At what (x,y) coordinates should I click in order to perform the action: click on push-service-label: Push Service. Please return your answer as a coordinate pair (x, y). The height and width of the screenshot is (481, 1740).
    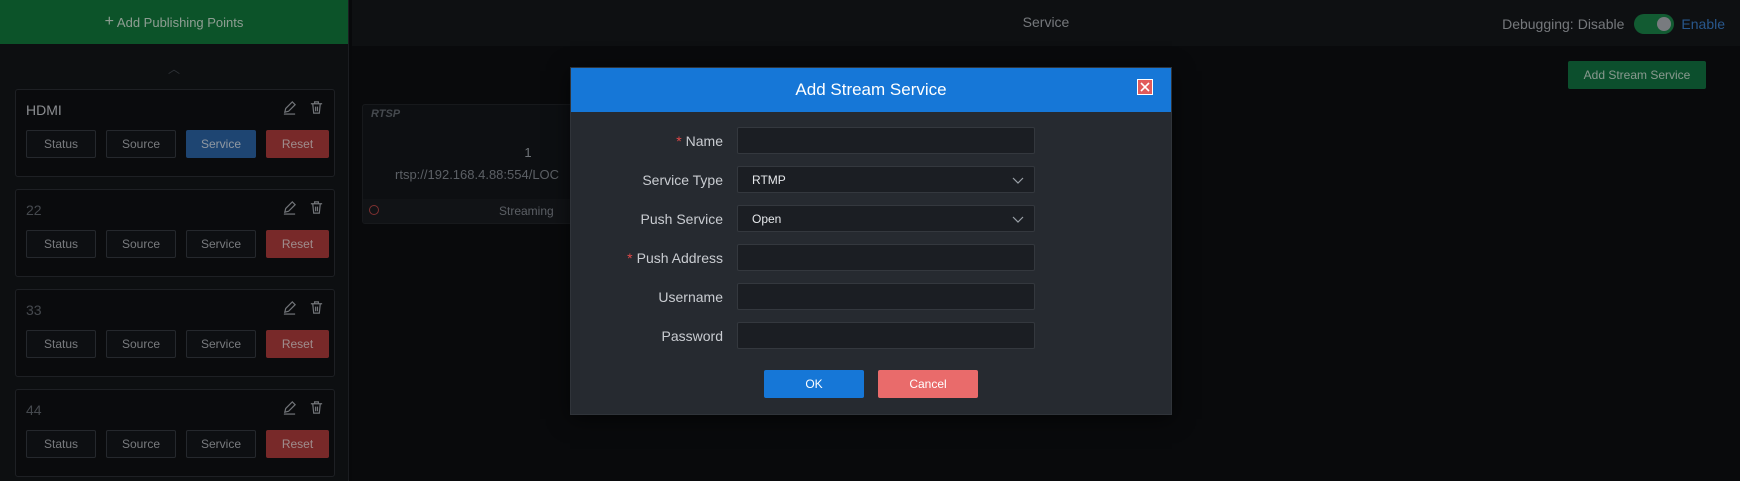
    Looking at the image, I should click on (681, 219).